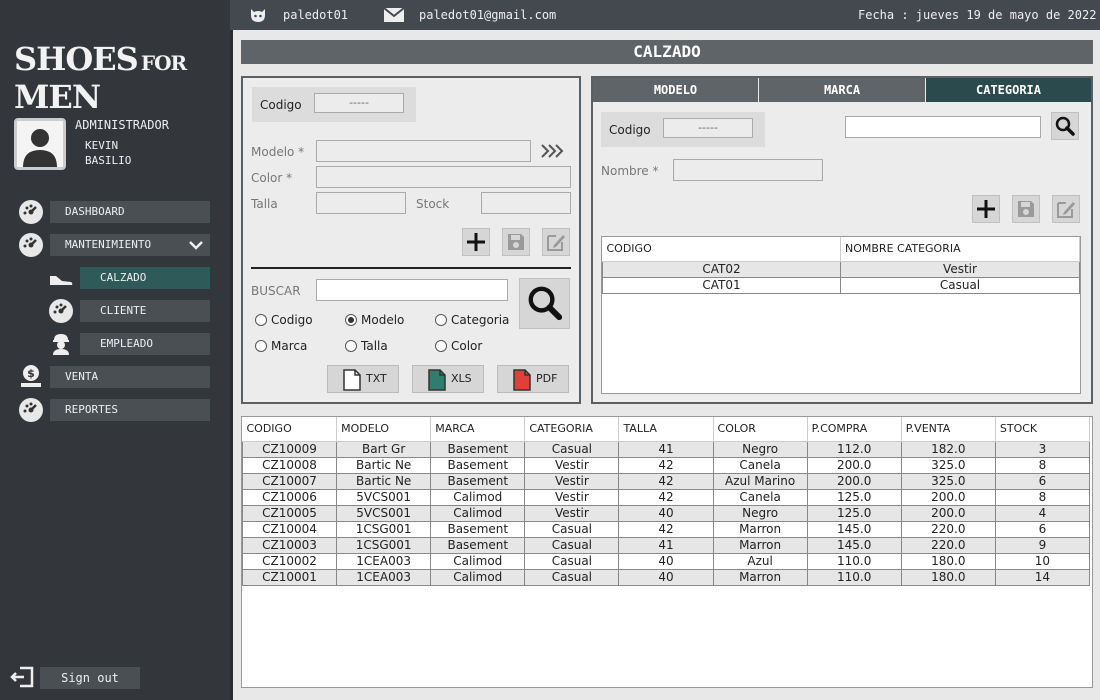 The width and height of the screenshot is (1100, 700). Describe the element at coordinates (289, 513) in the screenshot. I see `table-cell: CZ10005` at that location.